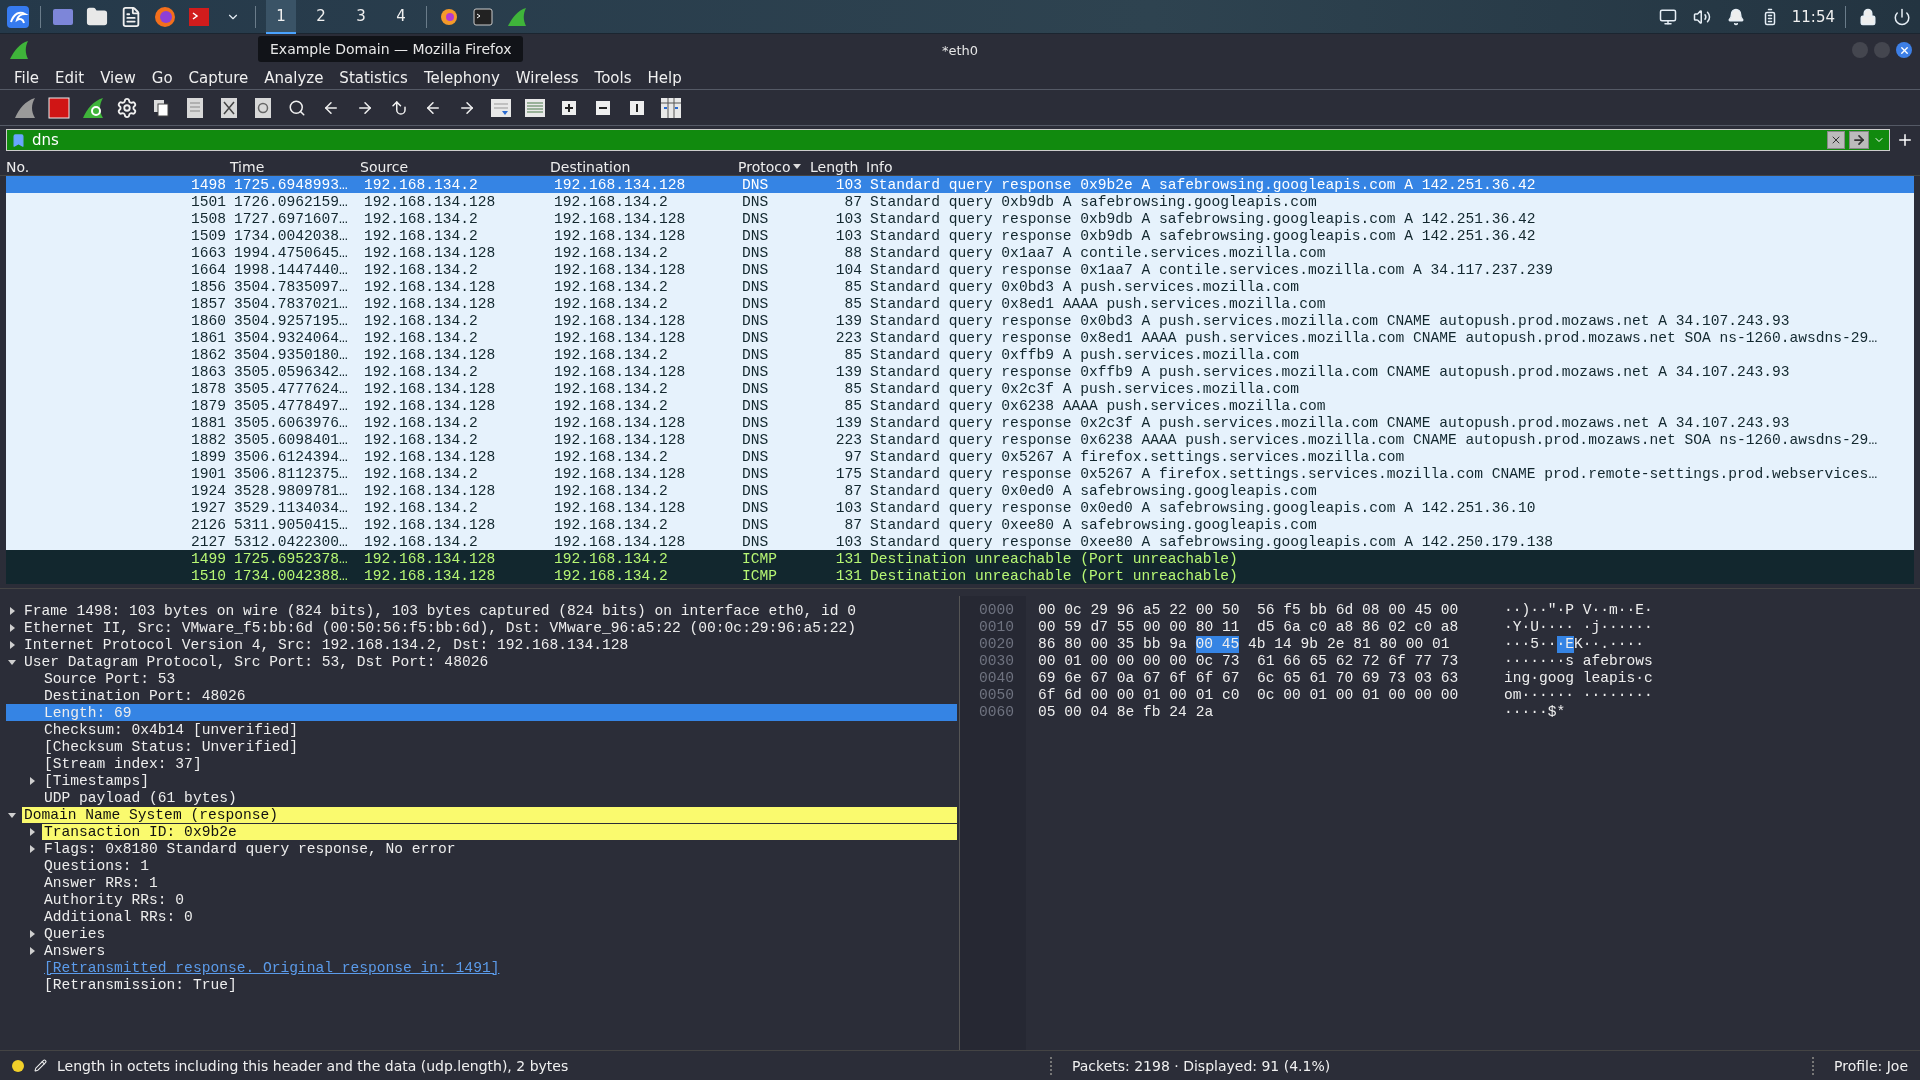 Image resolution: width=1920 pixels, height=1080 pixels. Describe the element at coordinates (1578, 661) in the screenshot. I see `ascii-text: ·······s afebrows` at that location.